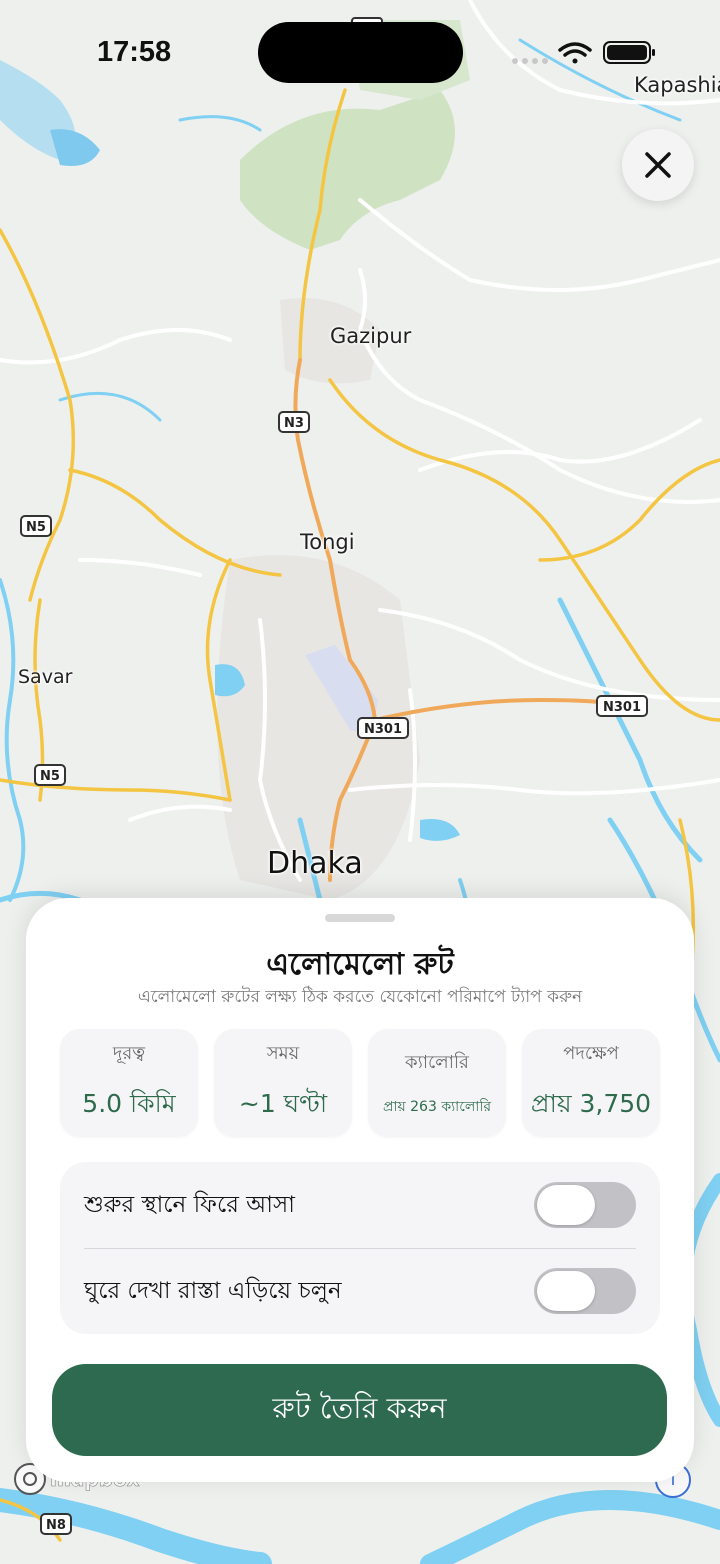 Image resolution: width=720 pixels, height=1564 pixels. What do you see at coordinates (56, 1525) in the screenshot?
I see `road-shield-n8: N8` at bounding box center [56, 1525].